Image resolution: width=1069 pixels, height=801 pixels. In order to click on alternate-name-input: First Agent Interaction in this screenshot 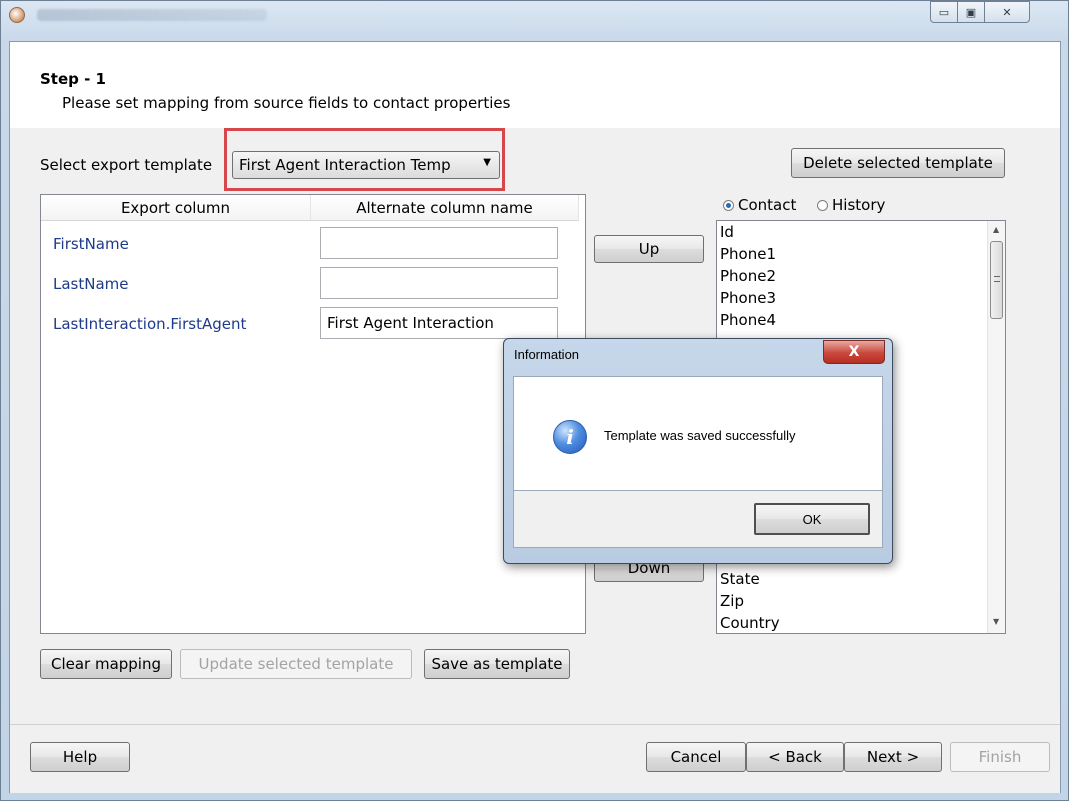, I will do `click(439, 323)`.